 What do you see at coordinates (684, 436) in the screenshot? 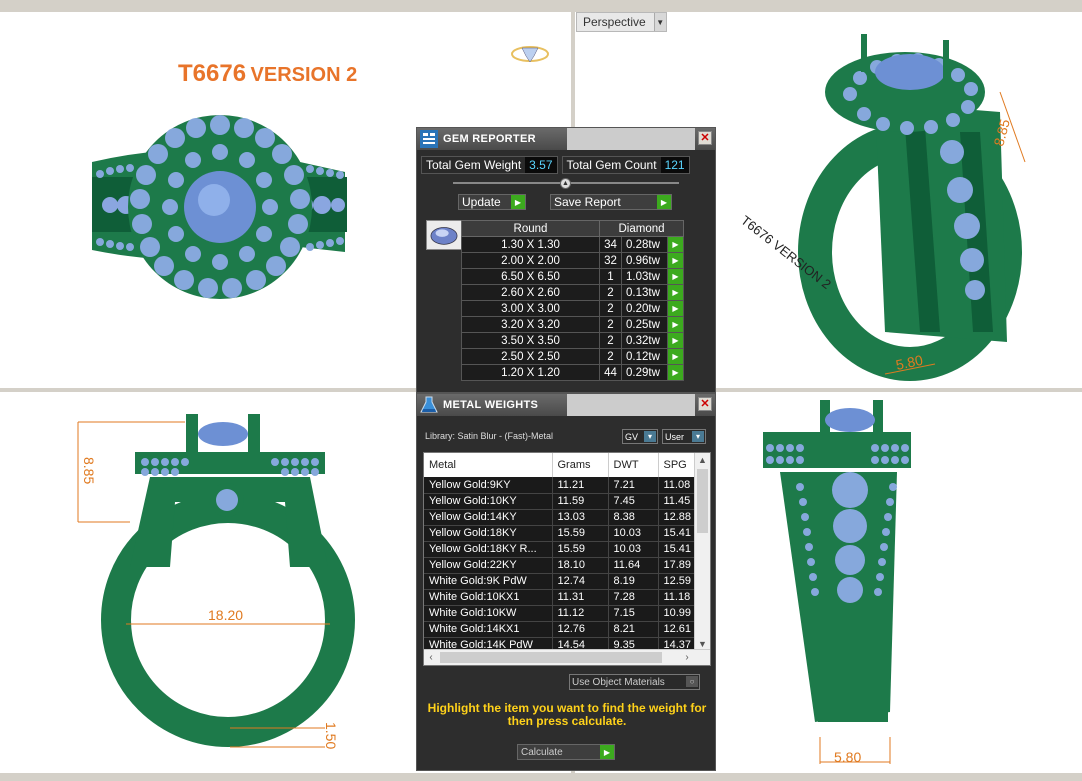
I see `user-dropdown: User ▾` at bounding box center [684, 436].